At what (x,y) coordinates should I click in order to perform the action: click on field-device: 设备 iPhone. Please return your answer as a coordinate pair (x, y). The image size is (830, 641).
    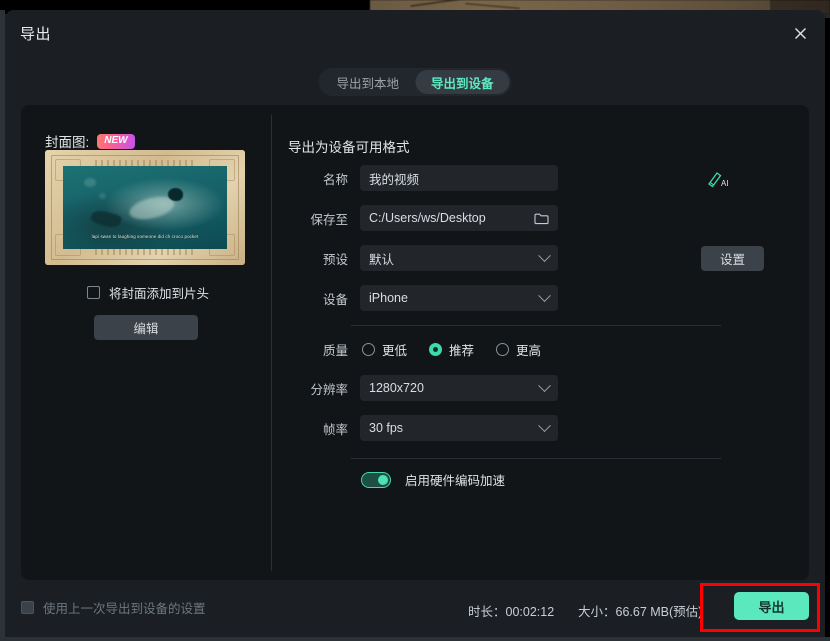
    Looking at the image, I should click on (423, 298).